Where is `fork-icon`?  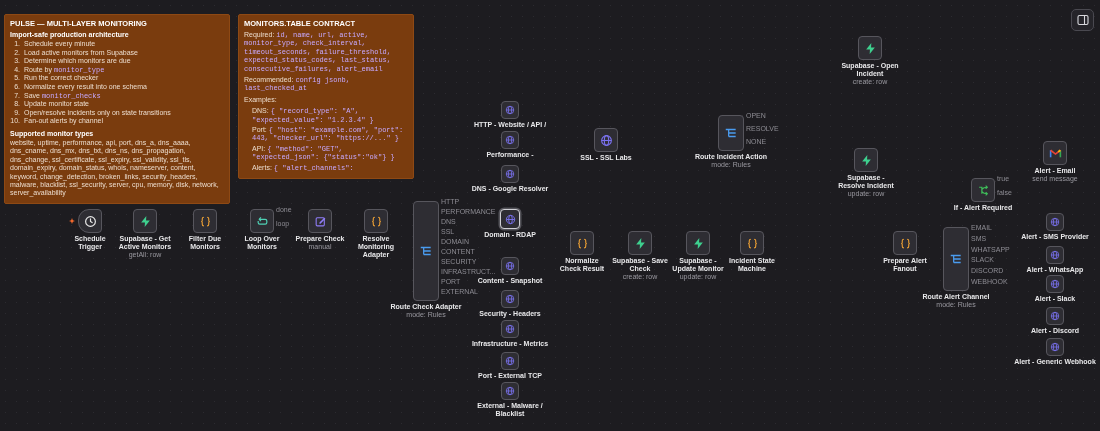
fork-icon is located at coordinates (983, 190).